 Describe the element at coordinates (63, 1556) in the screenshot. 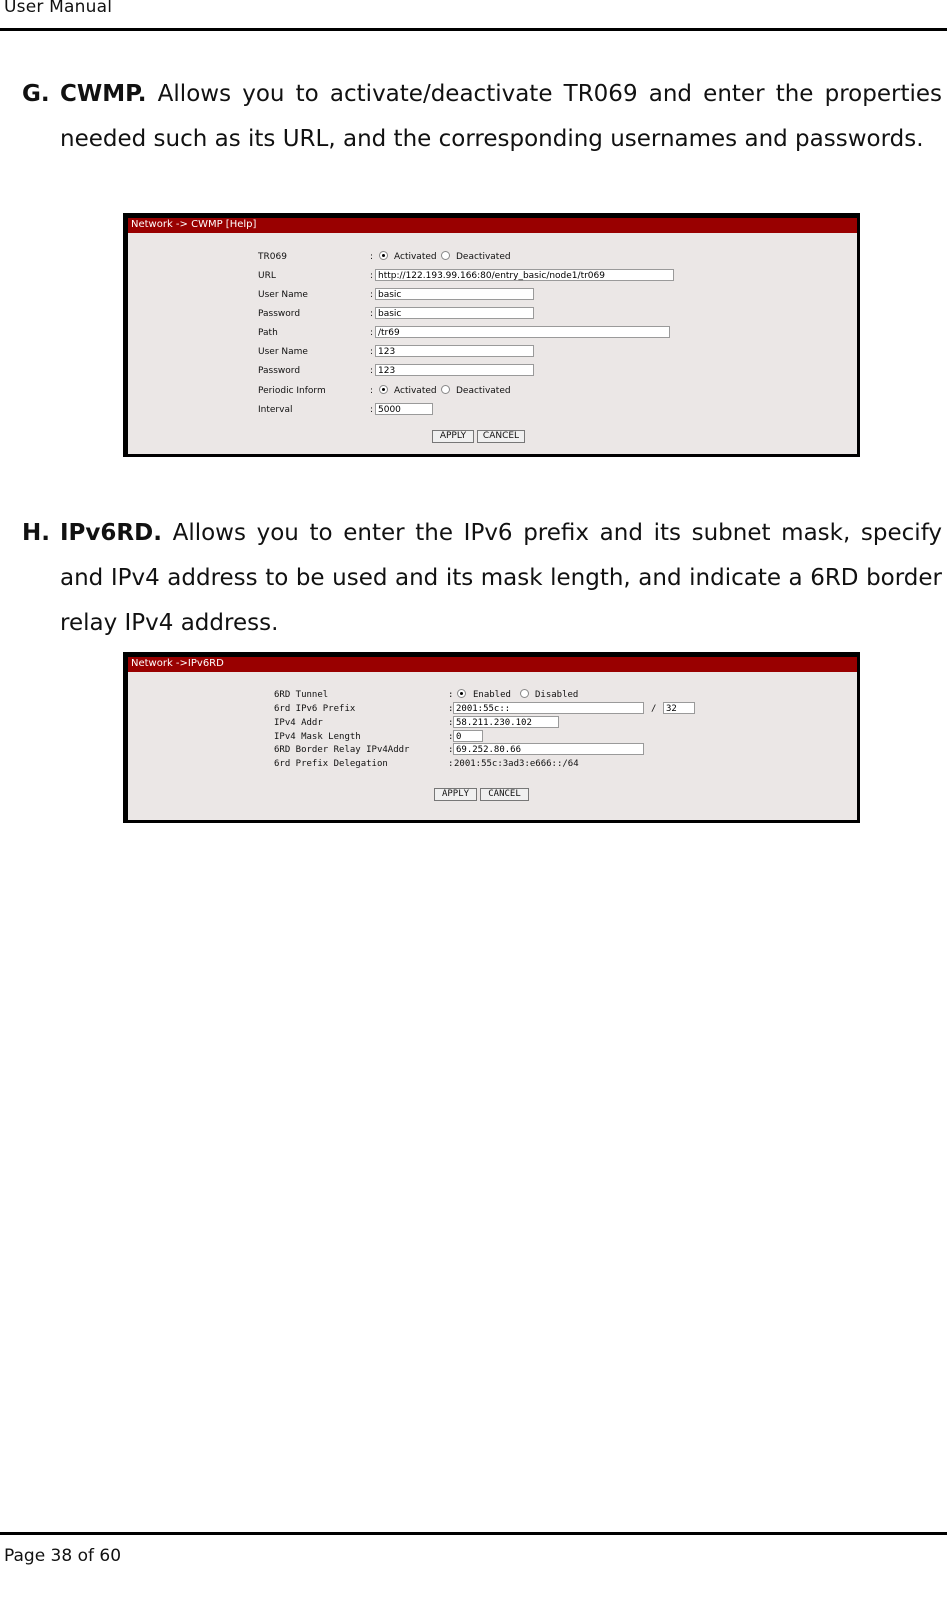

I see `page-number: Page 38 of 60` at that location.